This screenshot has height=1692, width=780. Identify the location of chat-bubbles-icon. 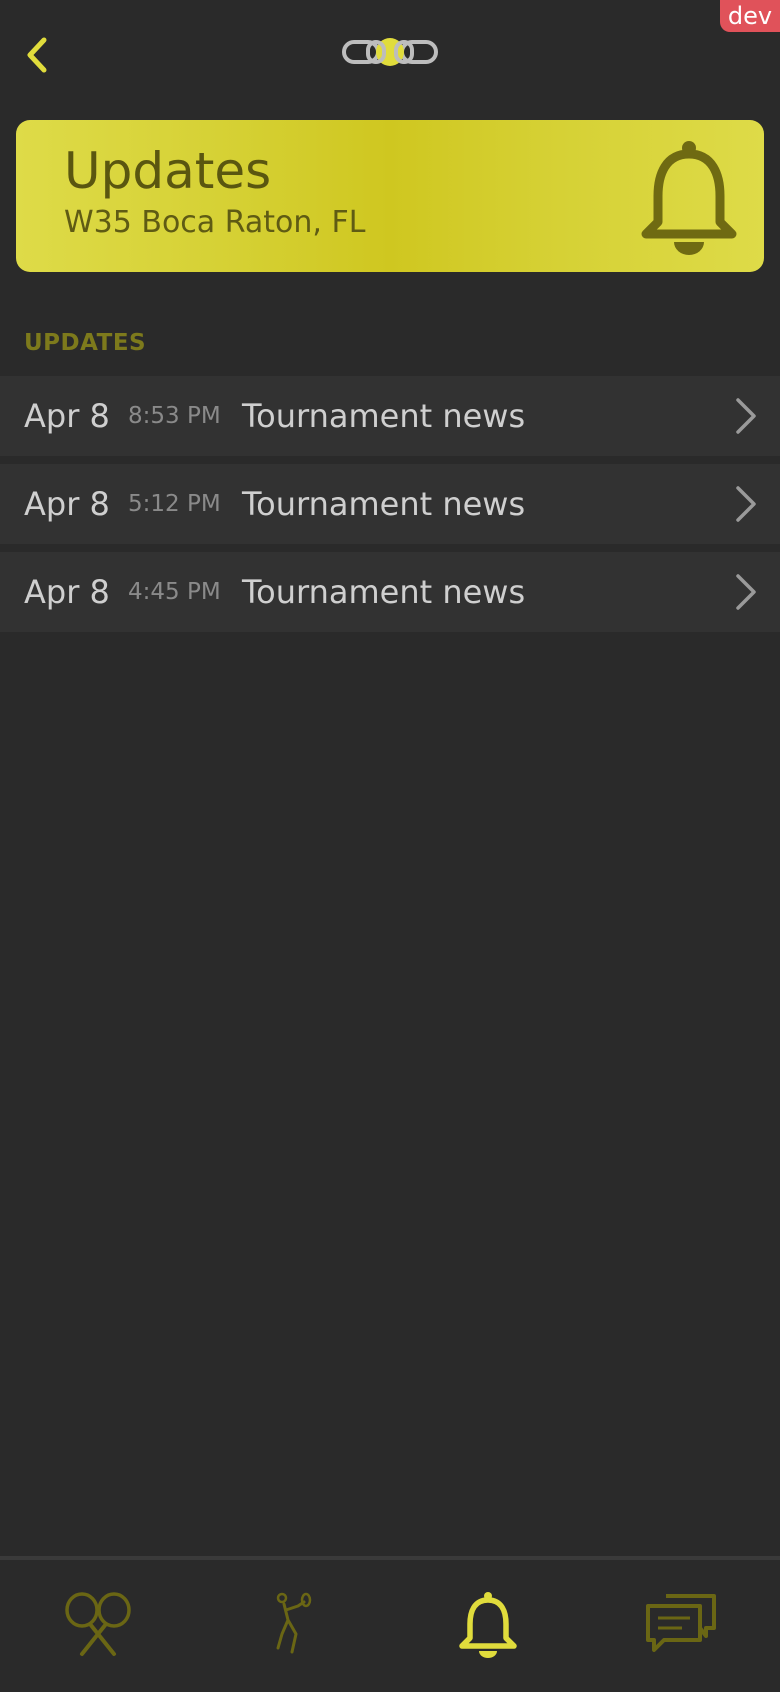
(681, 1623).